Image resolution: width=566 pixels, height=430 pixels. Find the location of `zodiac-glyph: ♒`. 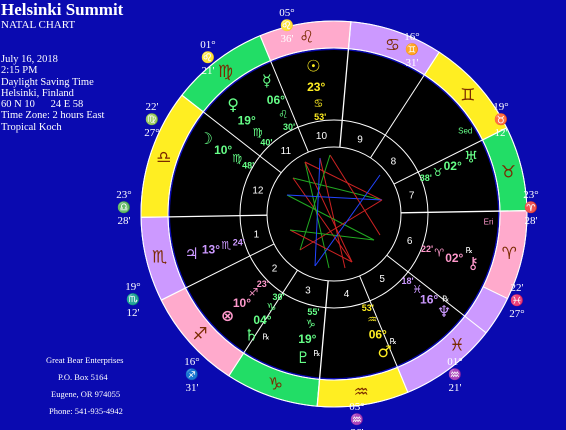

zodiac-glyph: ♒ is located at coordinates (361, 392).